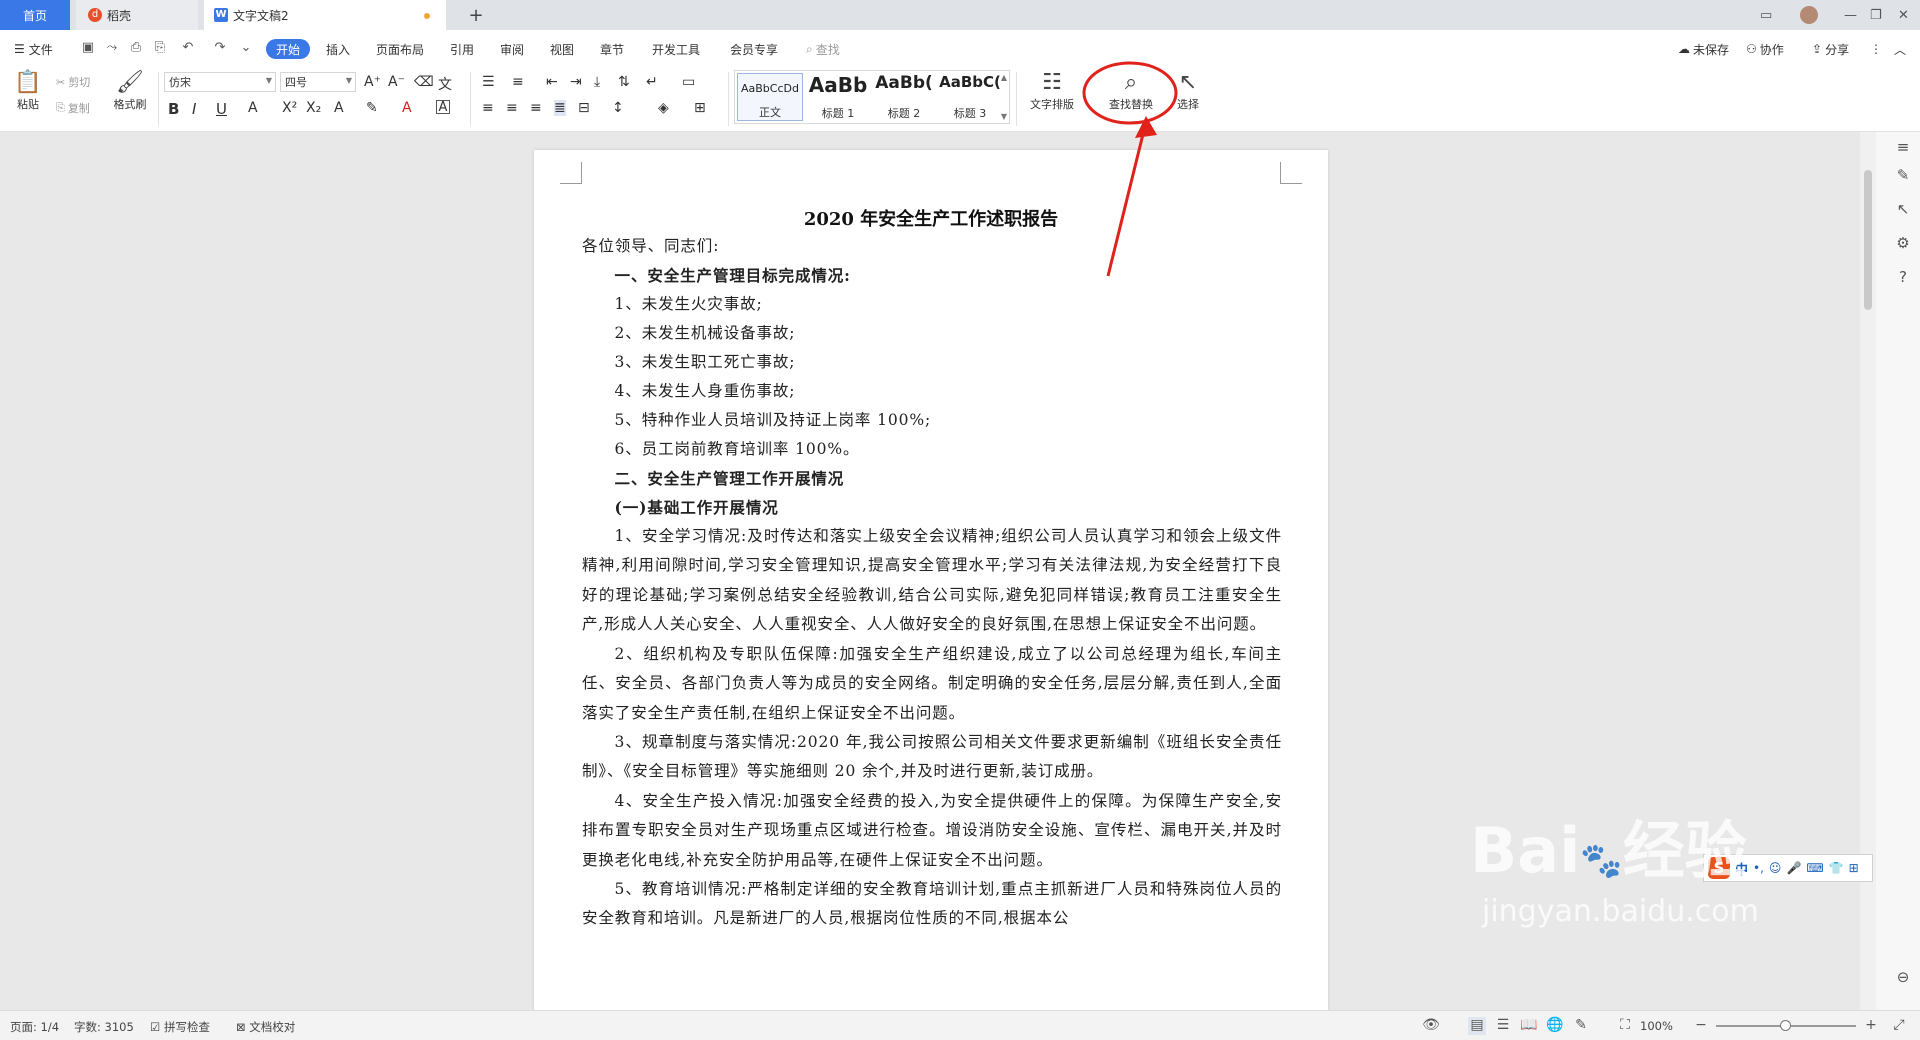 This screenshot has width=1920, height=1040. I want to click on help-icon: ?, so click(1903, 278).